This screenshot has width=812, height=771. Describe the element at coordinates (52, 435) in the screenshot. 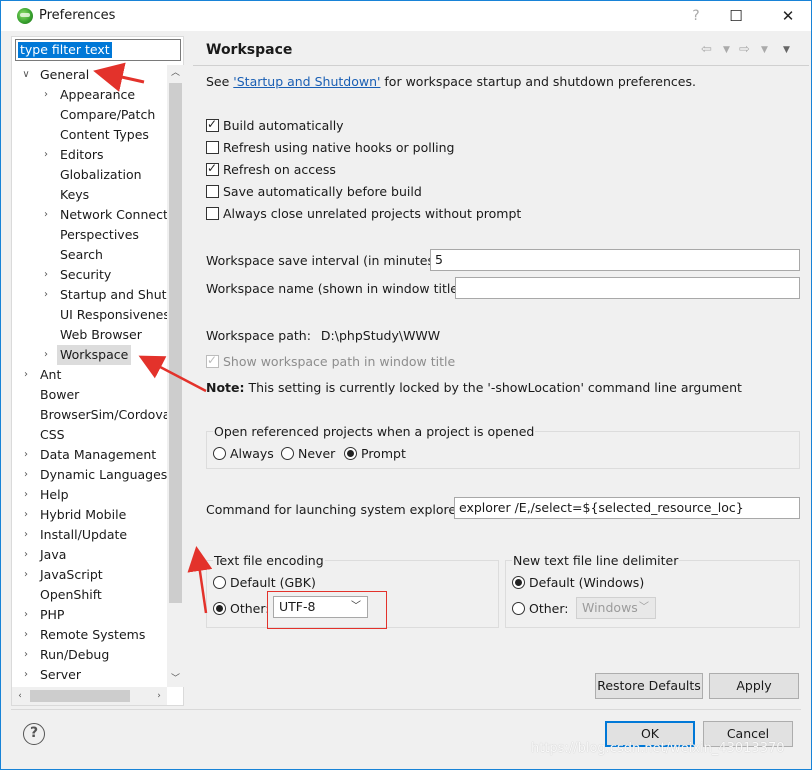

I see `tree-item-label: CSS` at that location.